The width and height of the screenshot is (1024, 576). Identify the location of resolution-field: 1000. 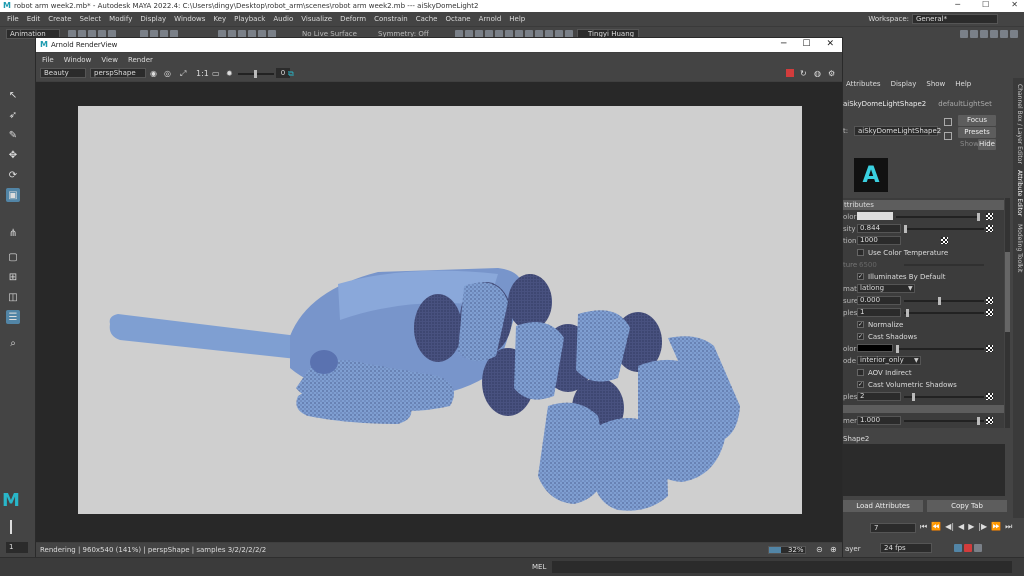
(879, 240).